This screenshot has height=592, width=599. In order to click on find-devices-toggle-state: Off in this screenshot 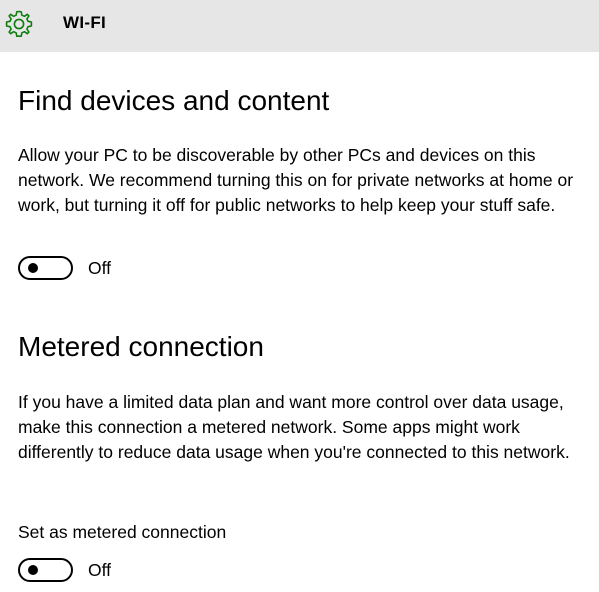, I will do `click(100, 268)`.